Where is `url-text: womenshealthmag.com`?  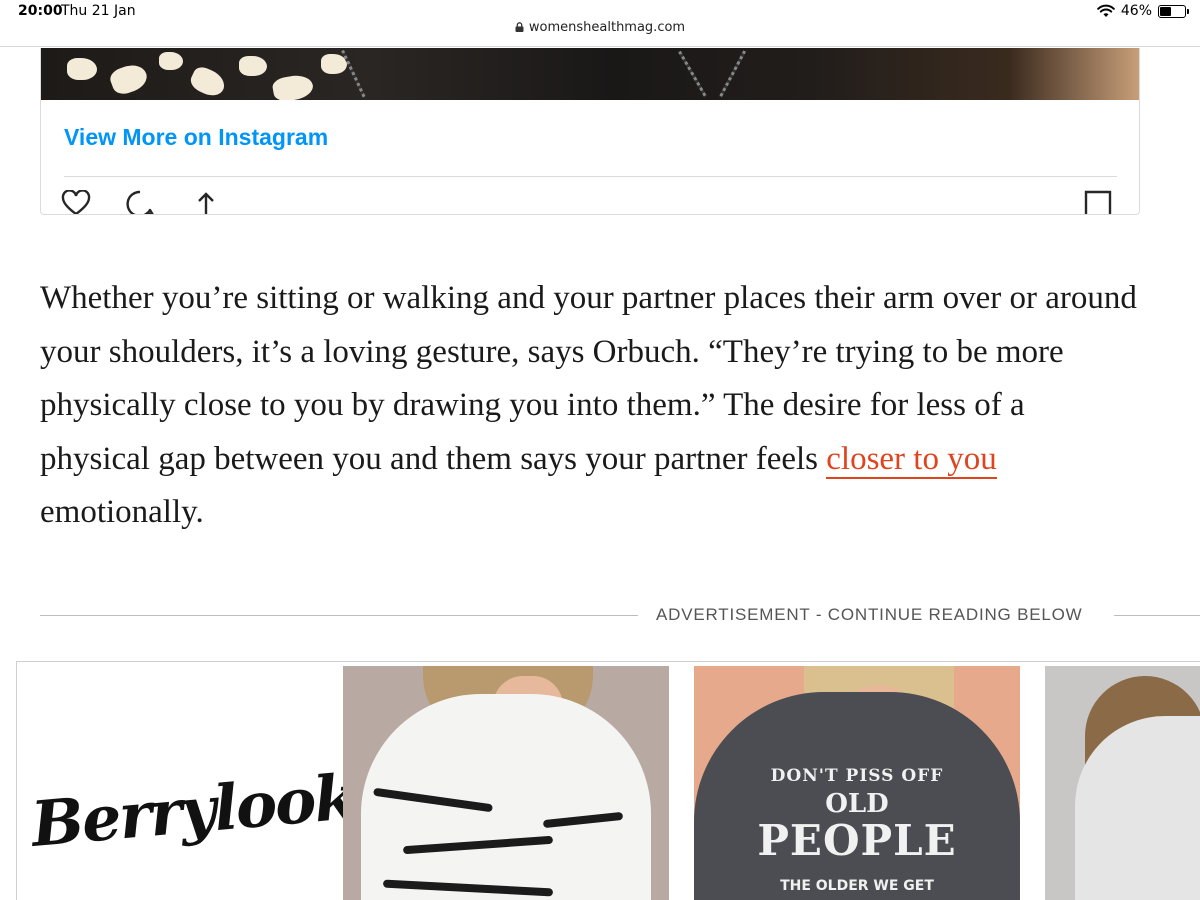
url-text: womenshealthmag.com is located at coordinates (607, 27).